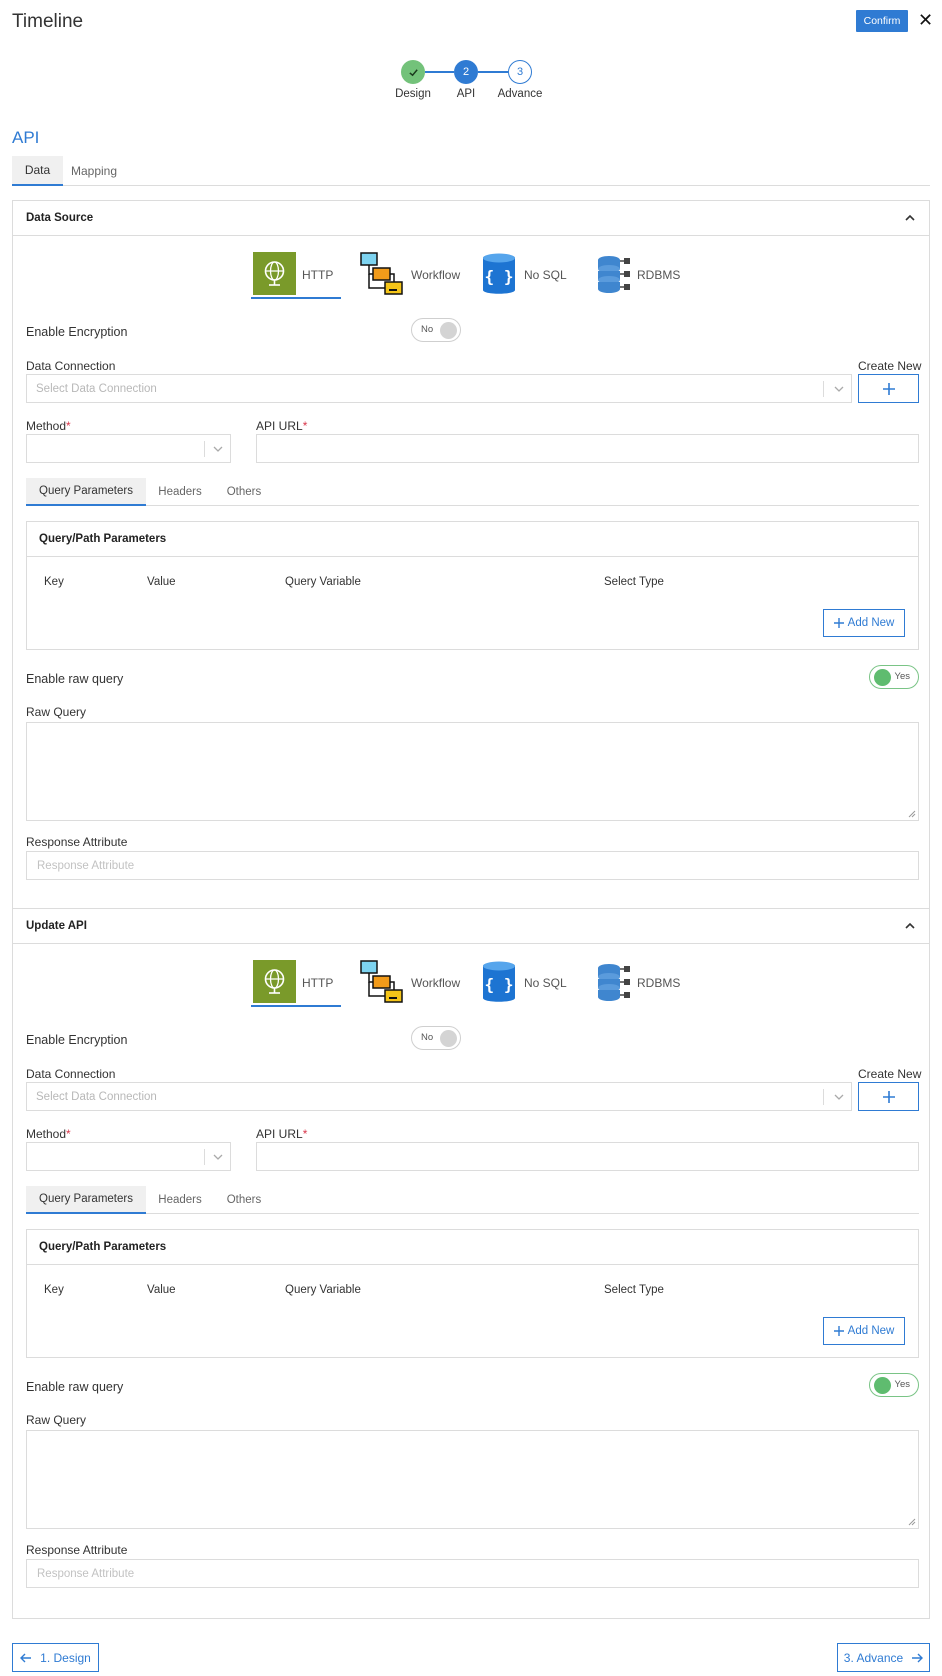 The width and height of the screenshot is (942, 1676). I want to click on workflow-icon, so click(381, 981).